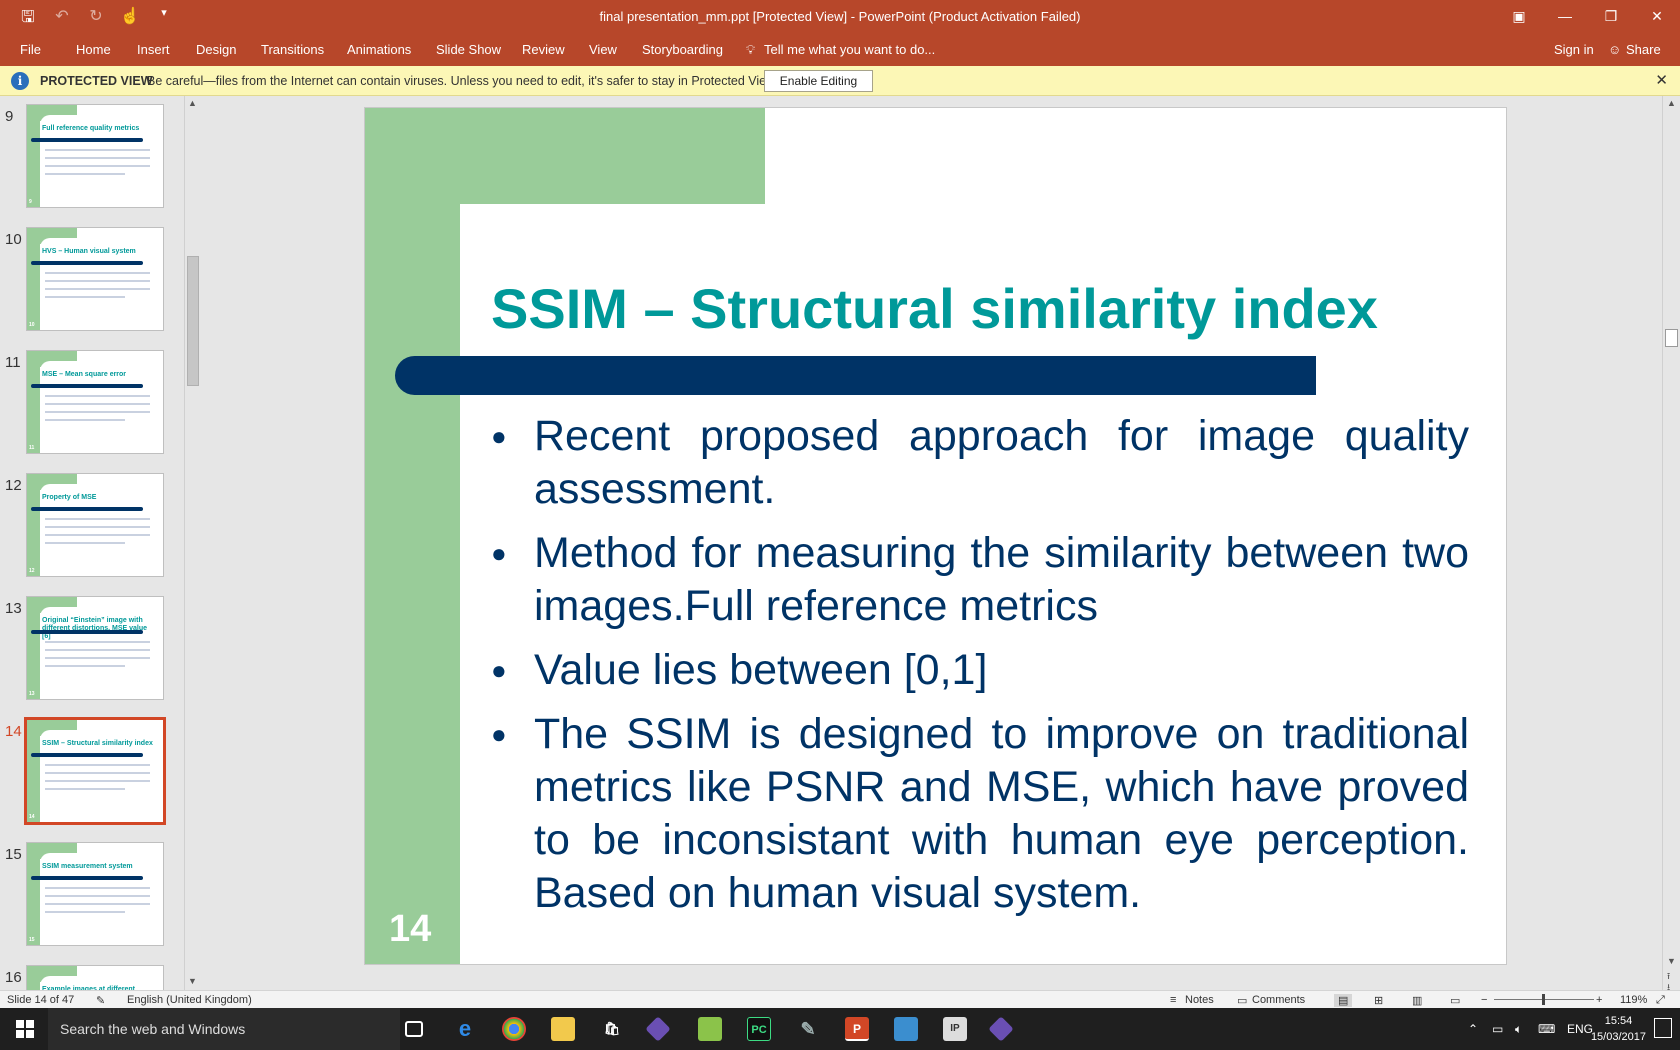 The image size is (1680, 1050). What do you see at coordinates (1580, 1029) in the screenshot?
I see `input-language: ENG` at bounding box center [1580, 1029].